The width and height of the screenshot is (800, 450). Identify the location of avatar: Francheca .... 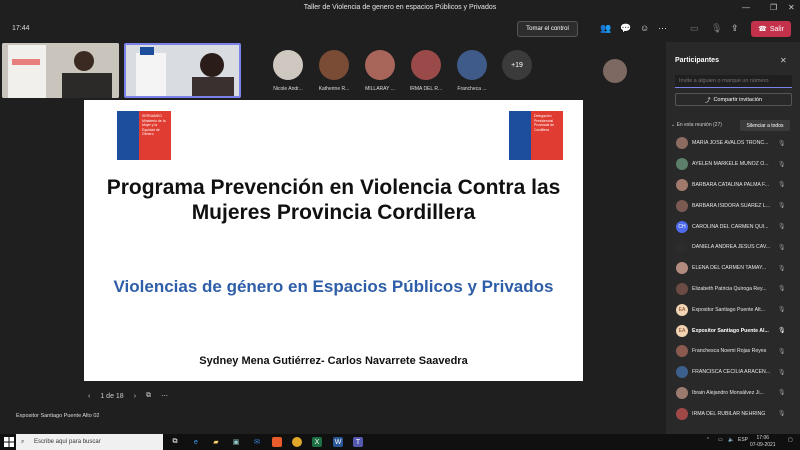
(472, 71).